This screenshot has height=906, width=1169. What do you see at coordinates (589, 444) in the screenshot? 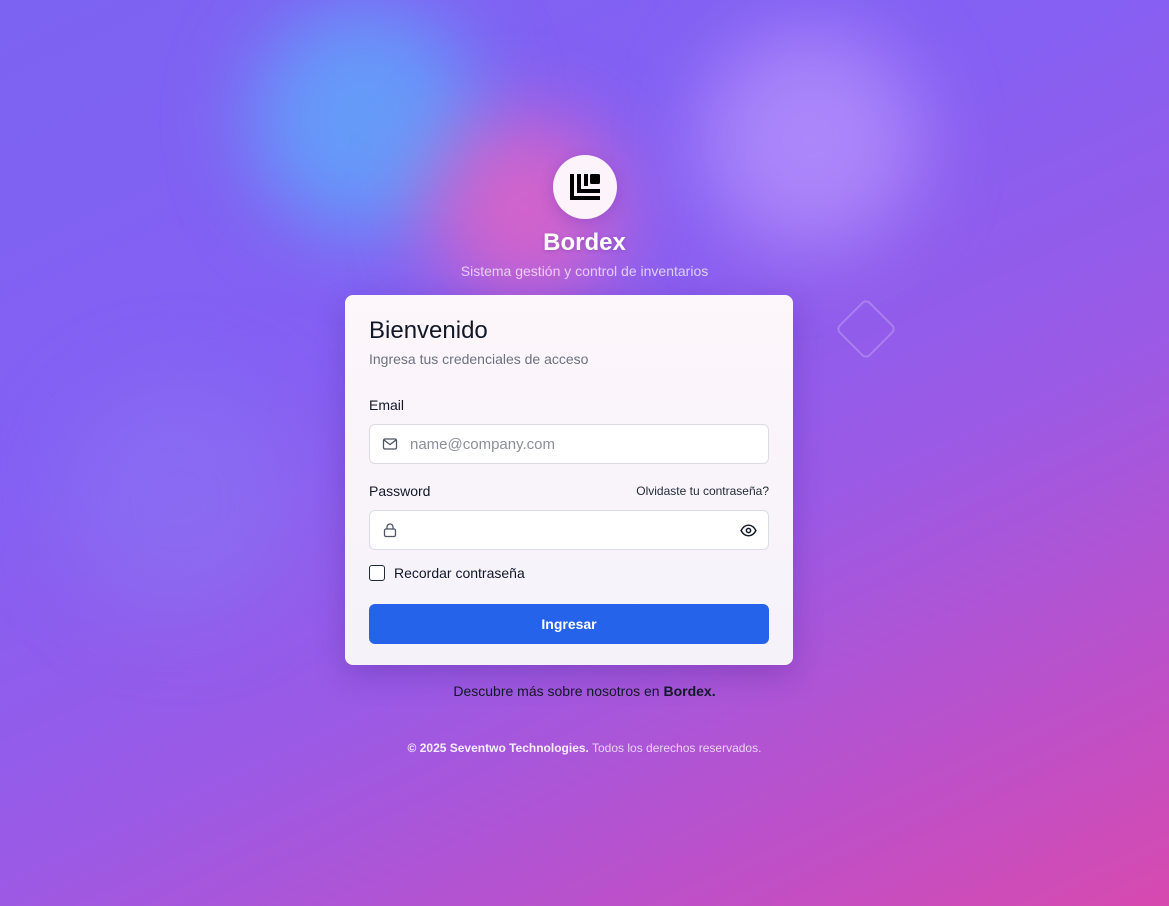
I see `email-field` at bounding box center [589, 444].